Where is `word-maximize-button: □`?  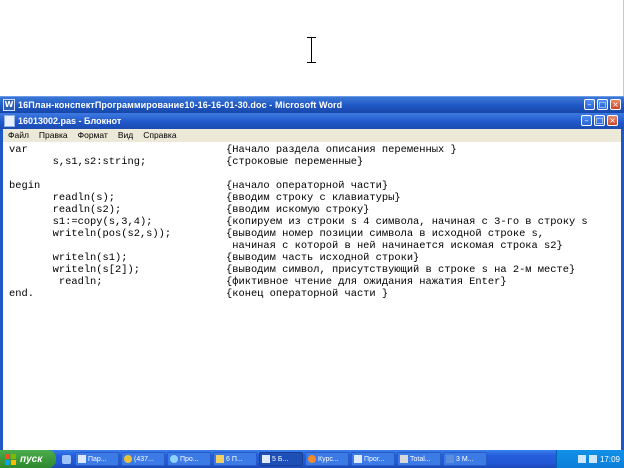 word-maximize-button: □ is located at coordinates (602, 104).